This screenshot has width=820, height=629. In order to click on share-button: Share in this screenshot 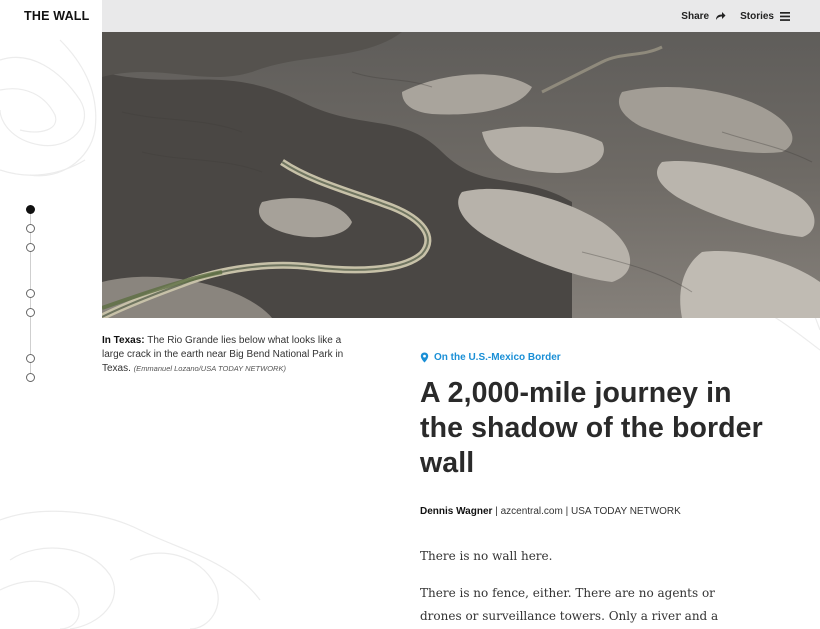, I will do `click(703, 16)`.